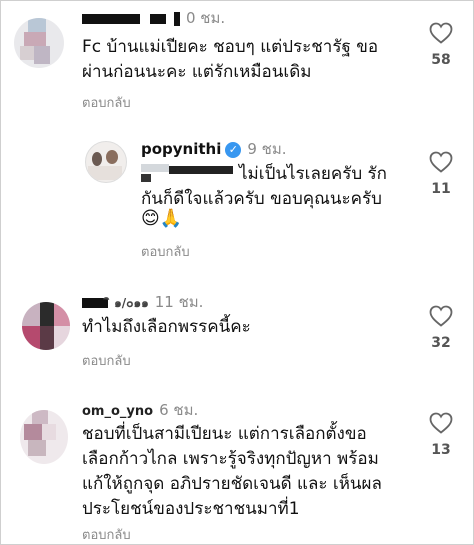 This screenshot has width=474, height=545. I want to click on verified-badge-icon: ✓, so click(233, 149).